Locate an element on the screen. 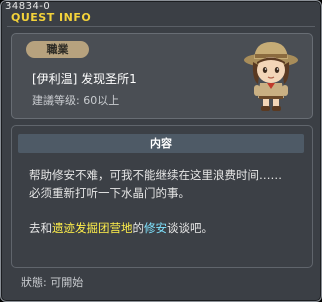  description-line: 必须重新打听一下水晶门的事。 is located at coordinates (109, 193).